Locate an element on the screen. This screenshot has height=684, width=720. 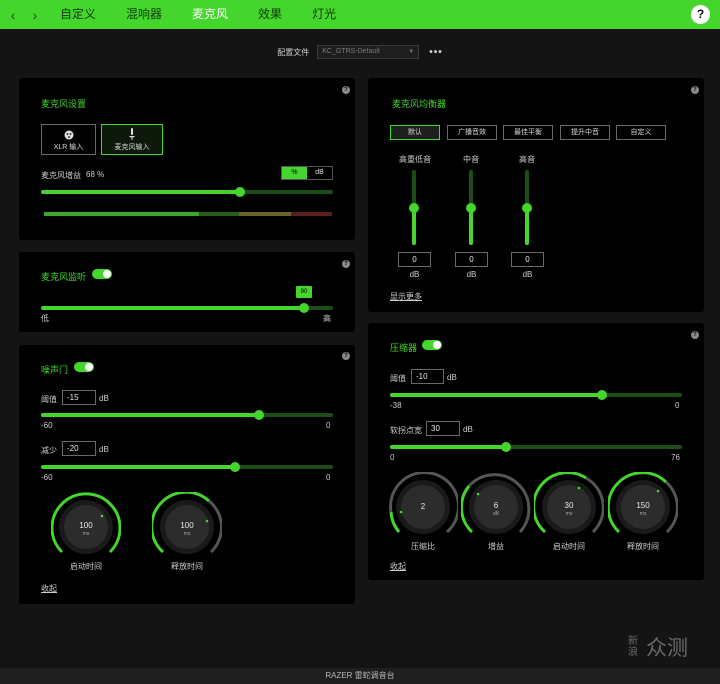
eq-band-treble-slider is located at coordinates (527, 207).